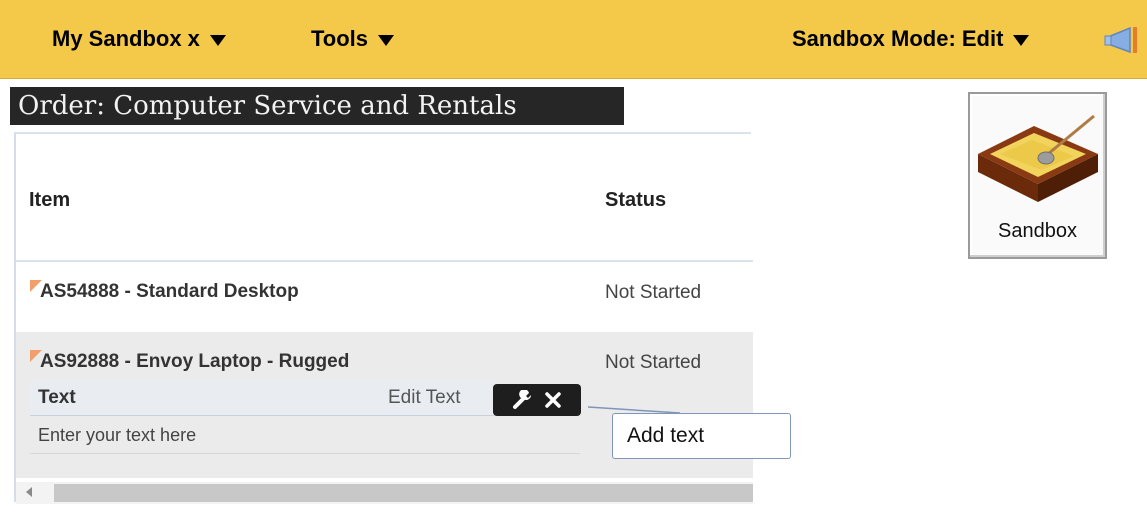 This screenshot has width=1147, height=514. I want to click on callout-label: Add text, so click(666, 435).